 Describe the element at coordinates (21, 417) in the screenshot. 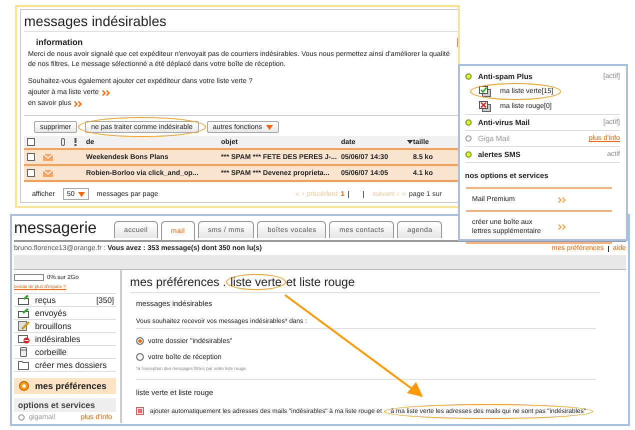

I see `status-dot-icon` at that location.